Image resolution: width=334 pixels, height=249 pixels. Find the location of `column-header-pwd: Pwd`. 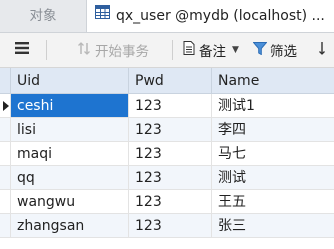

column-header-pwd: Pwd is located at coordinates (170, 81).